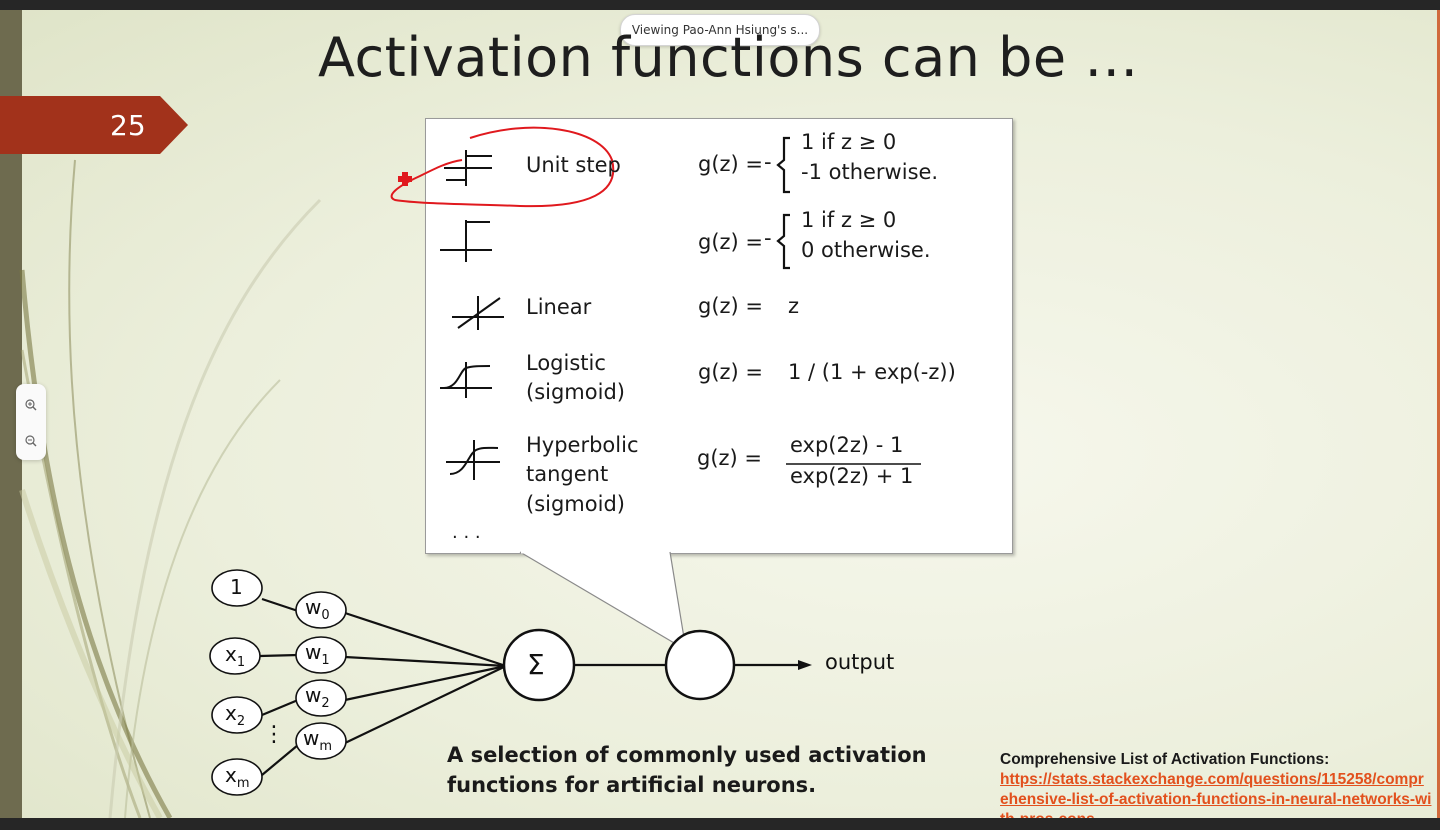  Describe the element at coordinates (241, 662) in the screenshot. I see `input-x1-sub: 1` at that location.